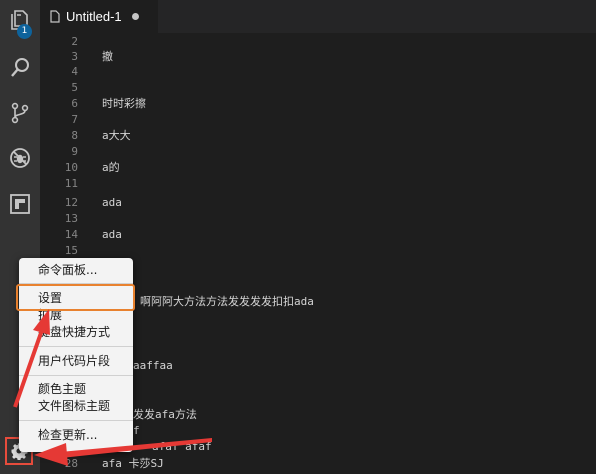  What do you see at coordinates (71, 463) in the screenshot?
I see `line-number: 28` at bounding box center [71, 463].